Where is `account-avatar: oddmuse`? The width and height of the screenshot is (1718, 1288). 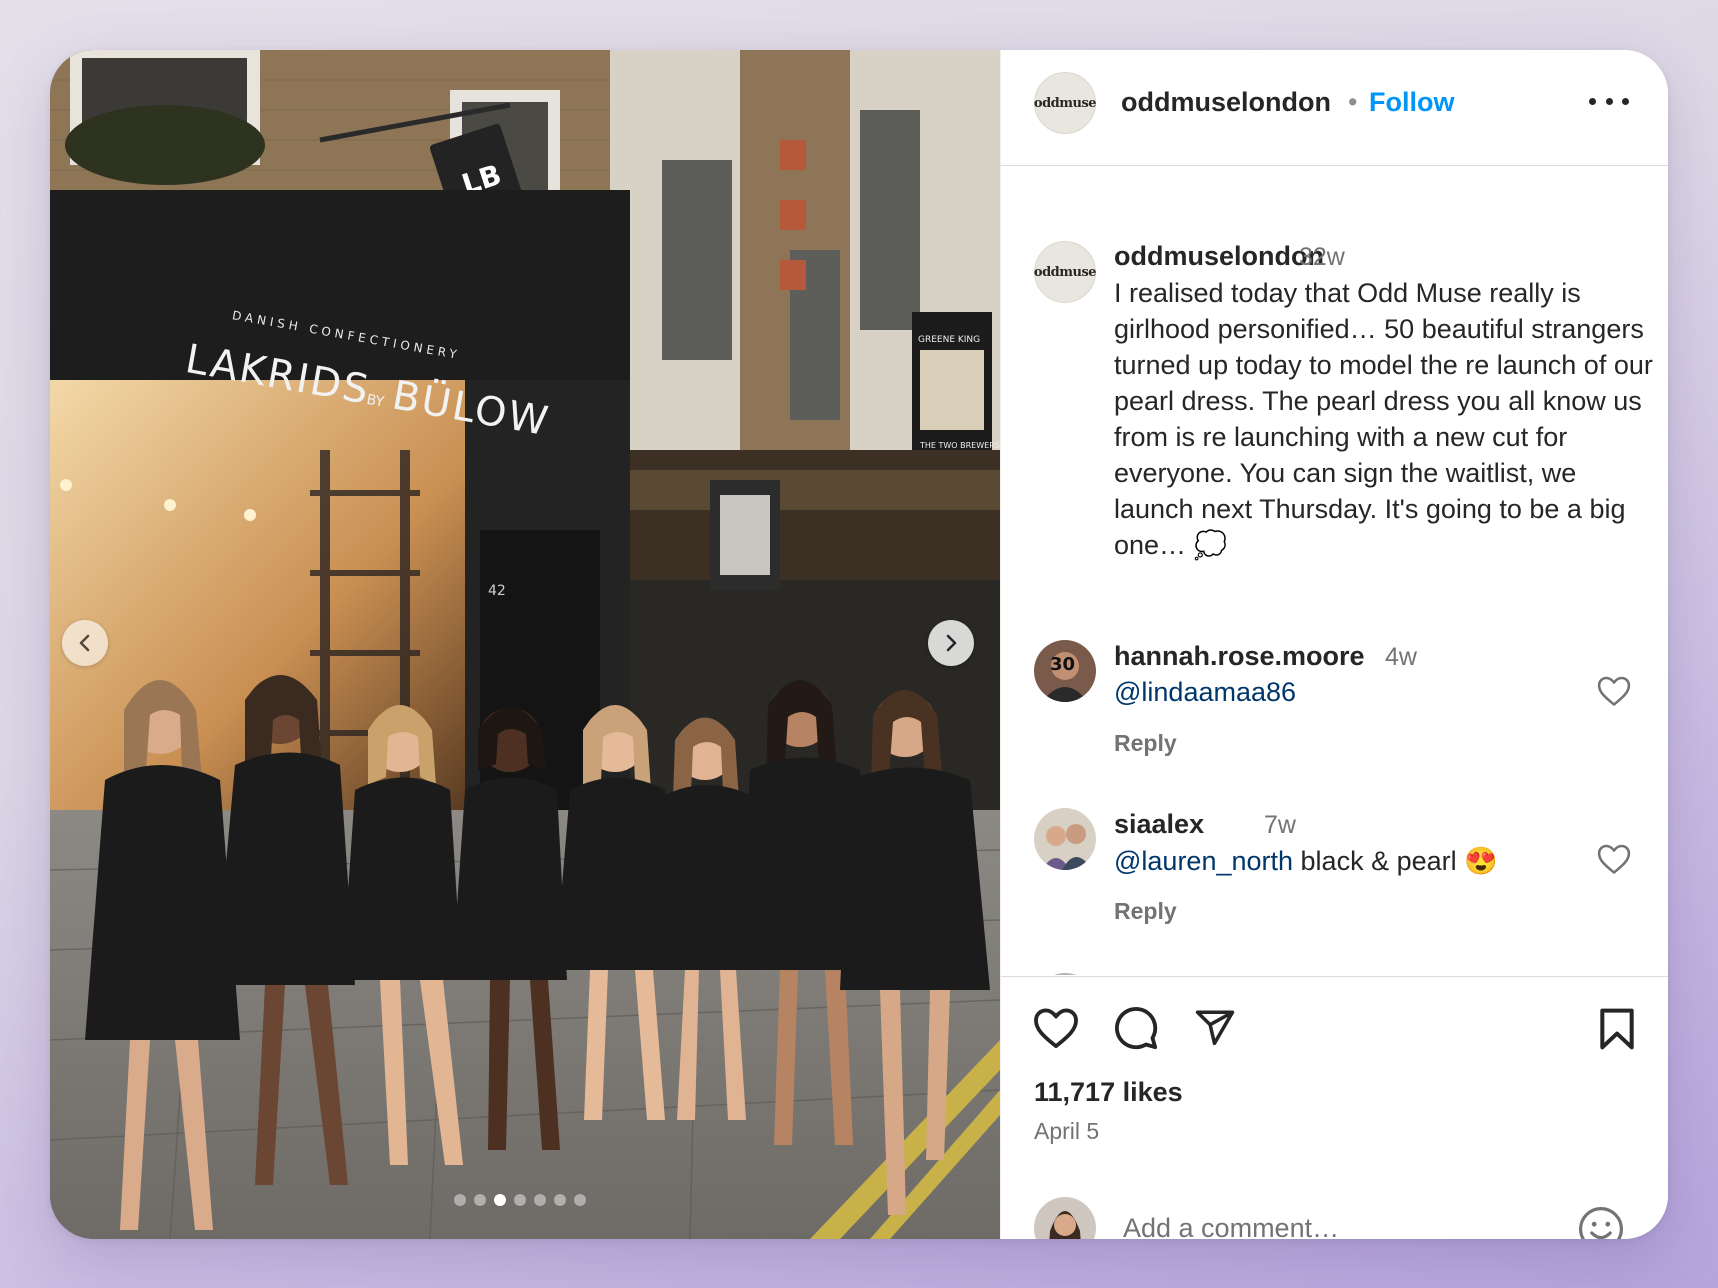 account-avatar: oddmuse is located at coordinates (1065, 103).